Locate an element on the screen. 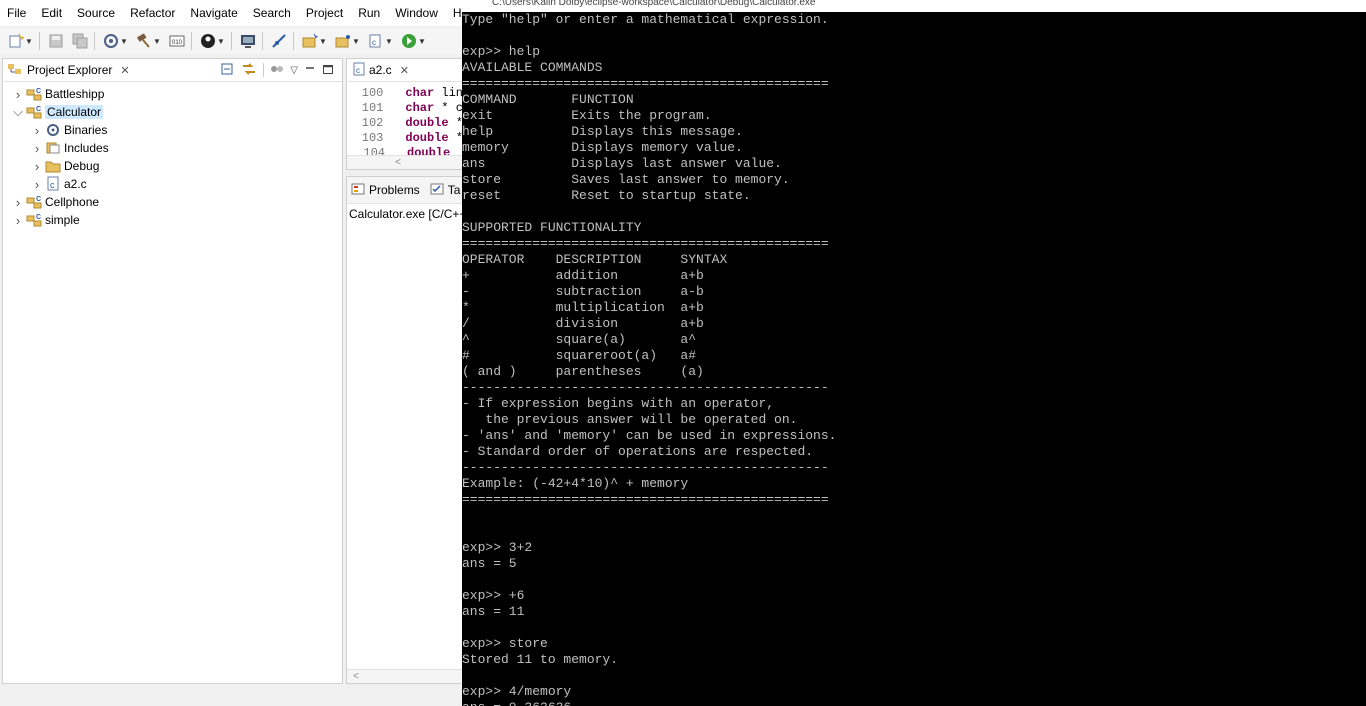 The image size is (1366, 706). tree-item-binaries: › Binaries is located at coordinates (172, 130).